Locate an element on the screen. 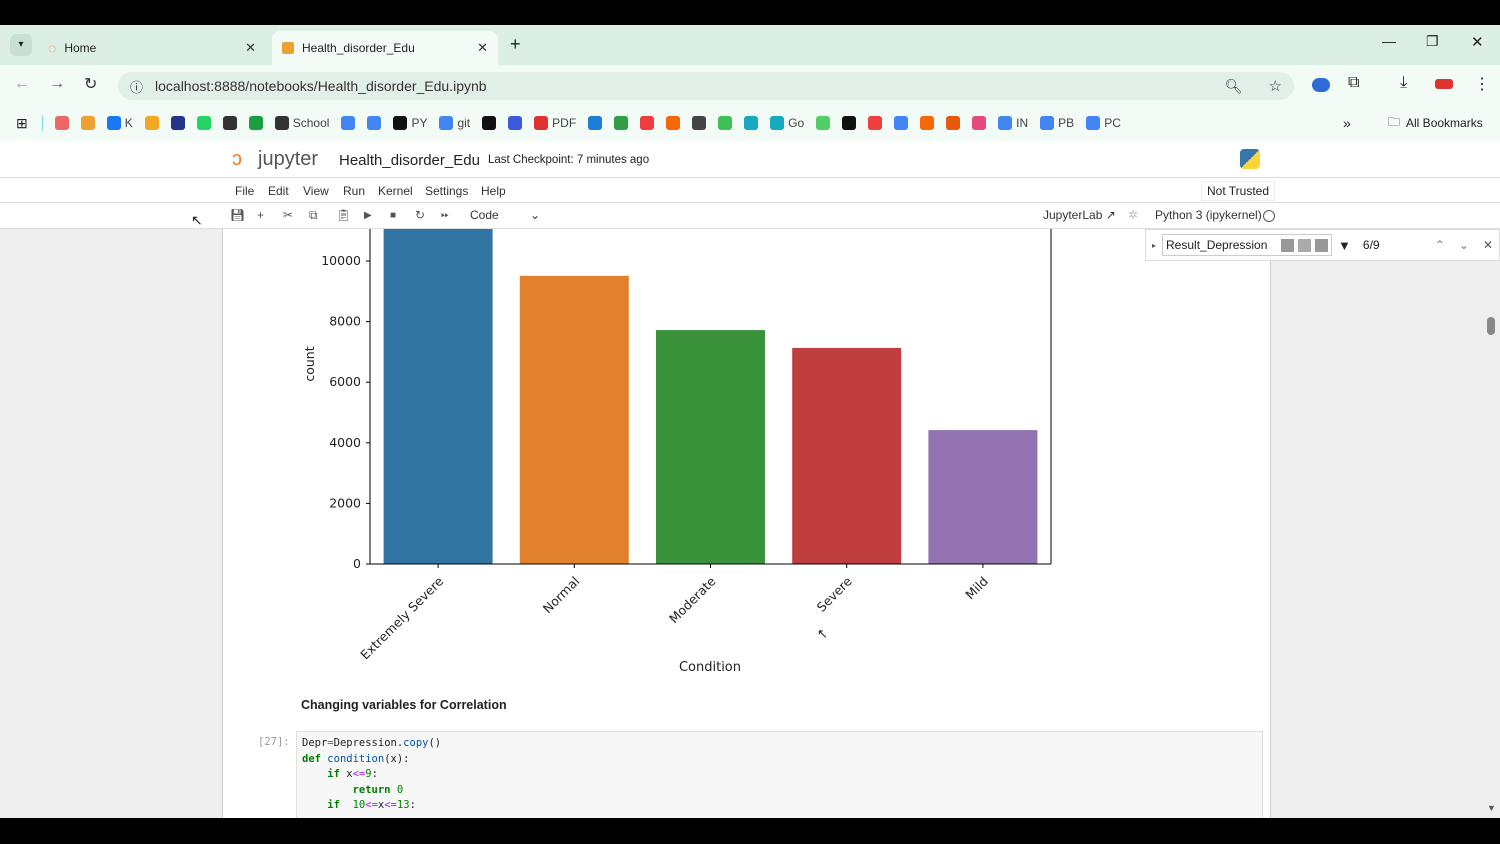 The height and width of the screenshot is (844, 1500). fast-forward-icon: ⏩︎ is located at coordinates (445, 215).